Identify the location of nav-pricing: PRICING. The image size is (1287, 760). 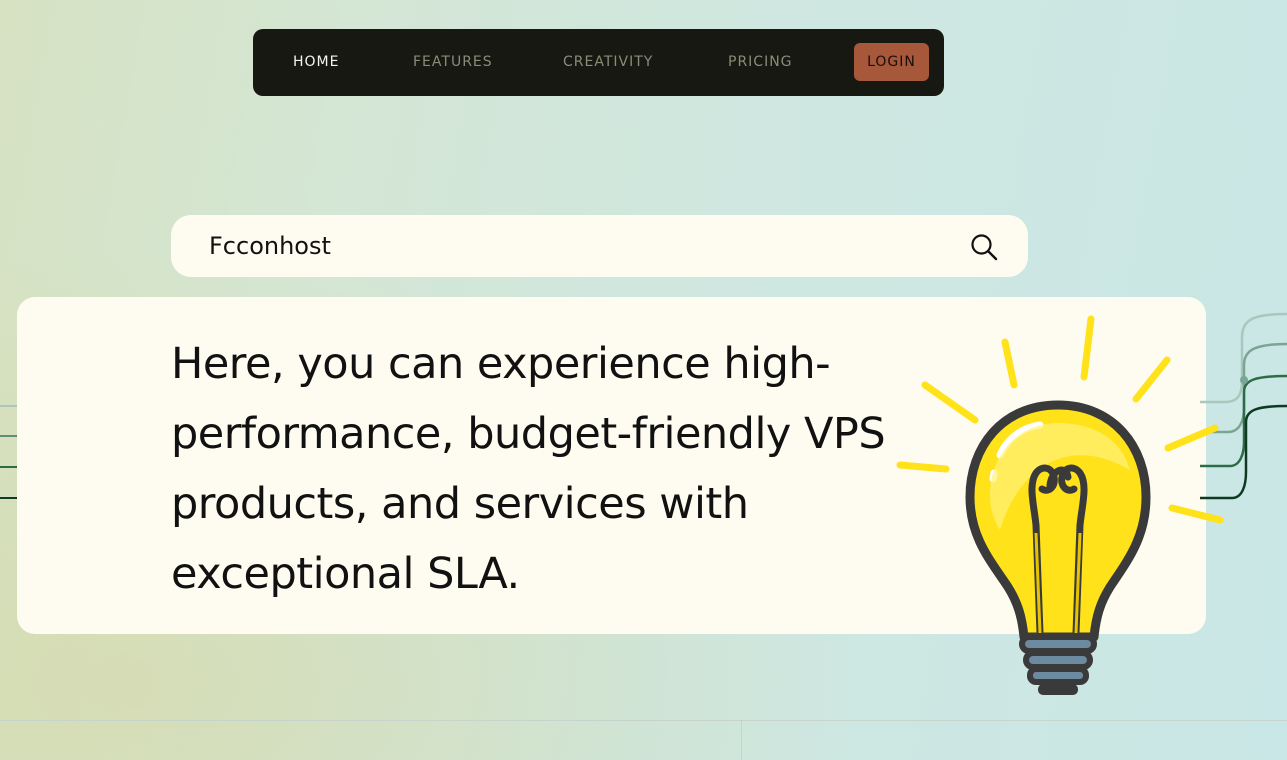
(760, 62).